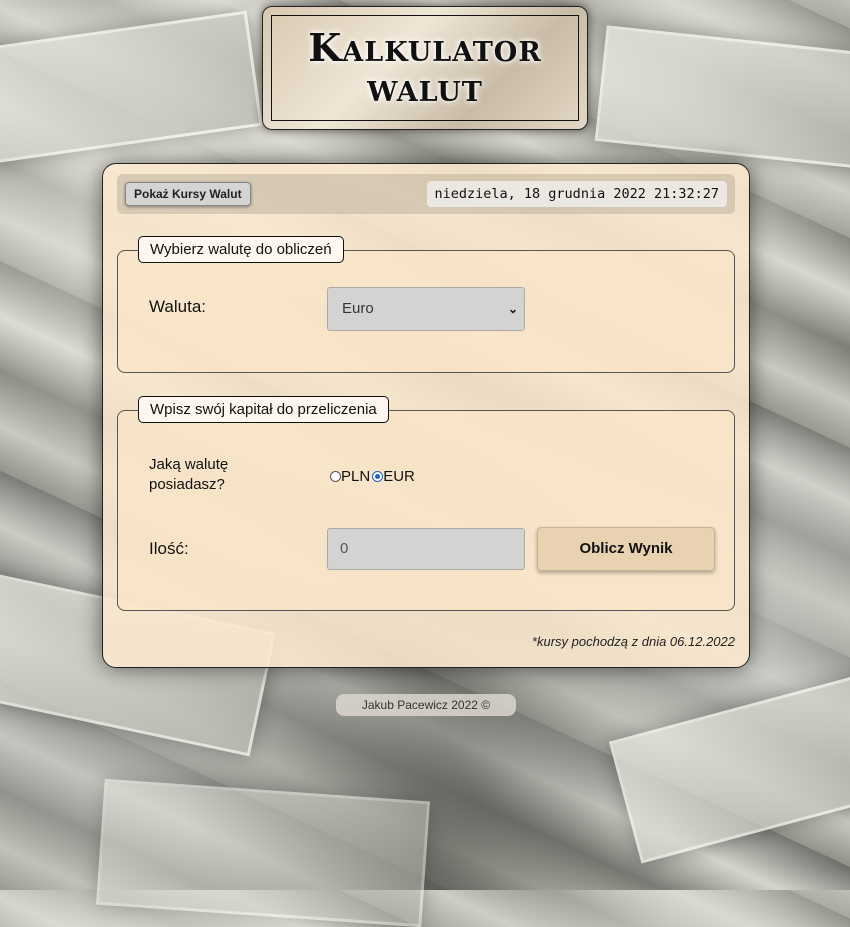 The height and width of the screenshot is (927, 850). I want to click on currency-label: Waluta:, so click(178, 306).